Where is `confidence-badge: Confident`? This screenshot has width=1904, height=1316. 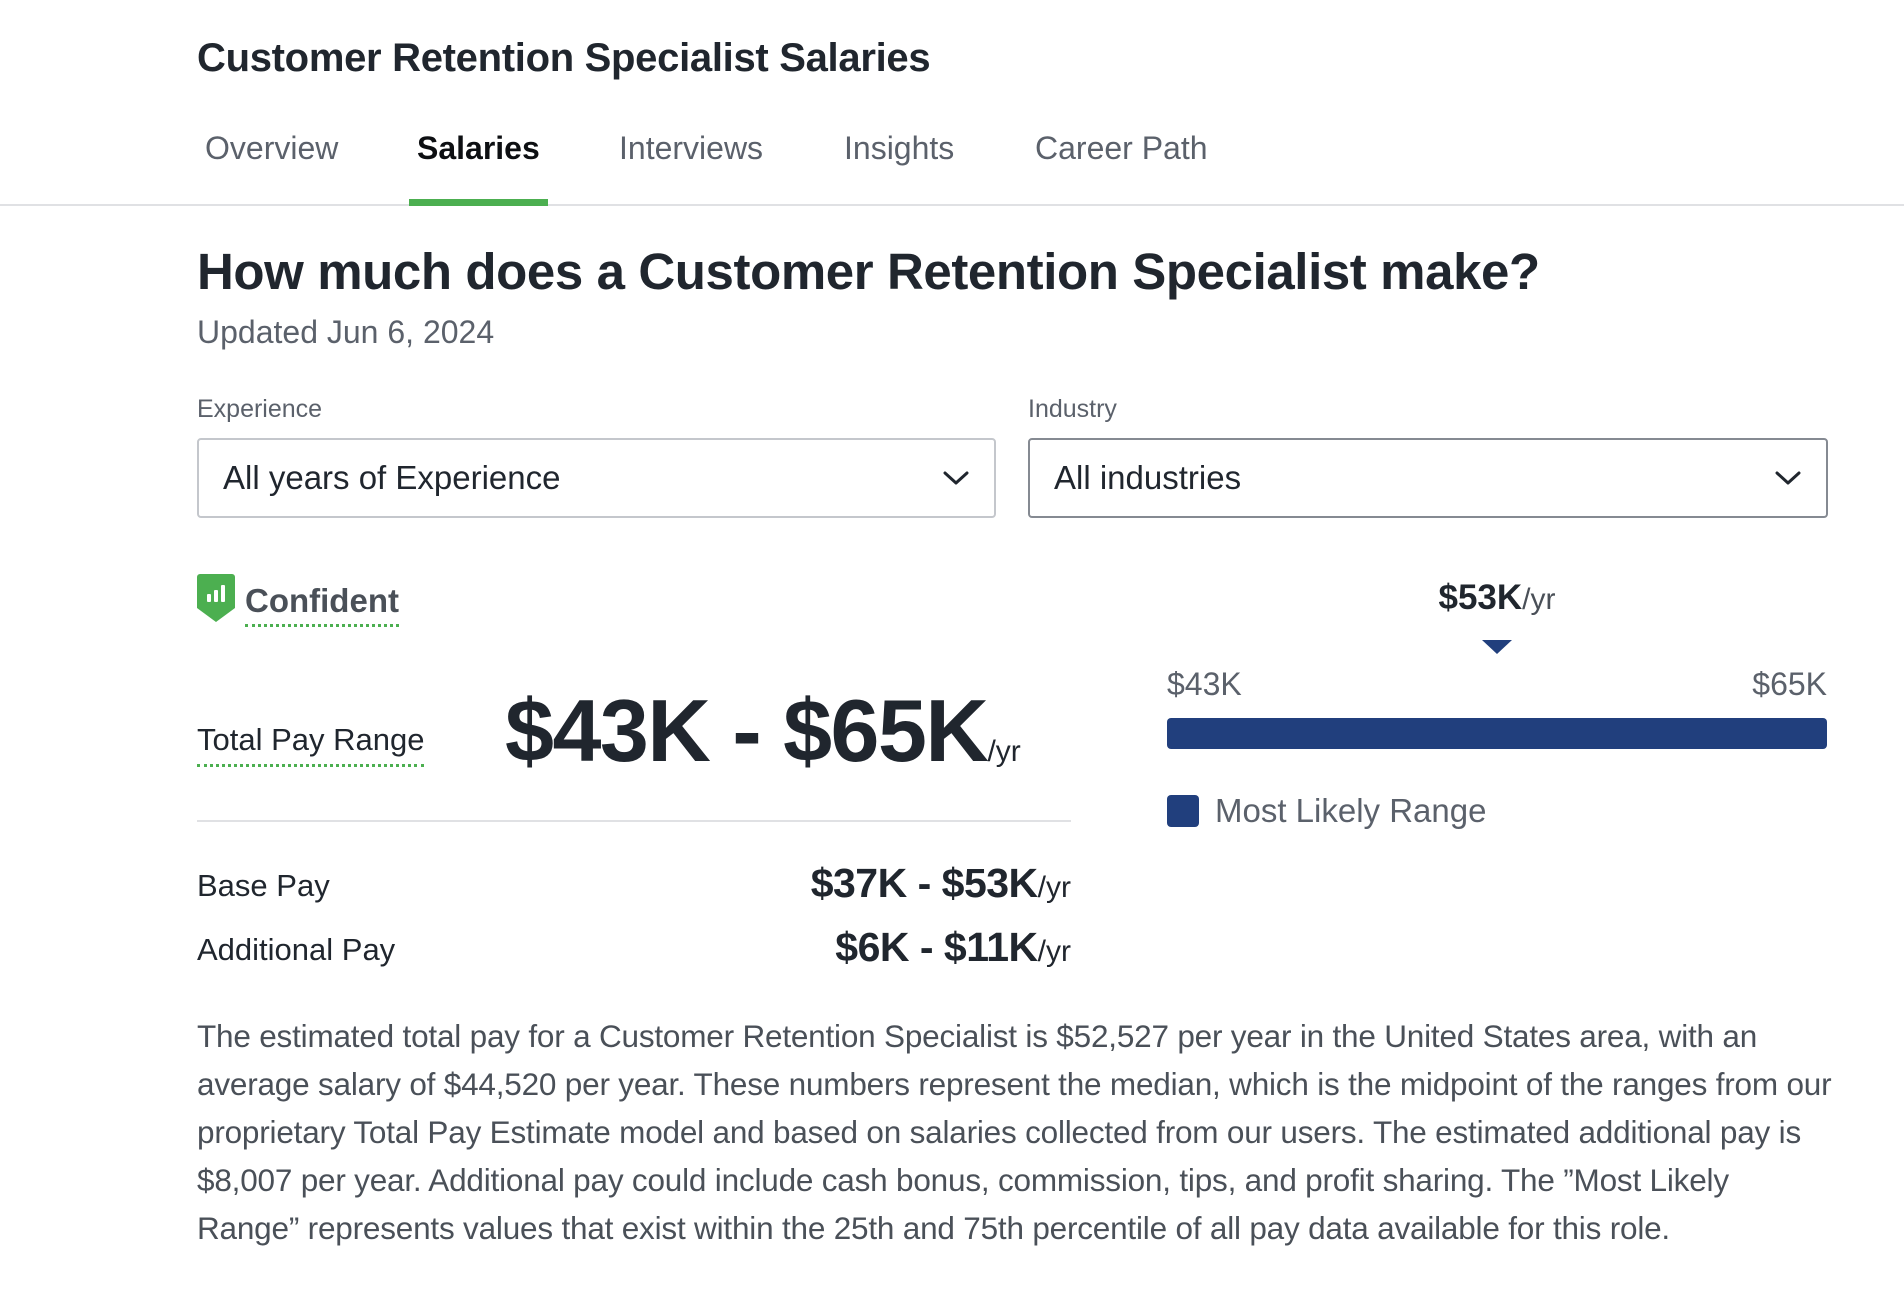 confidence-badge: Confident is located at coordinates (298, 600).